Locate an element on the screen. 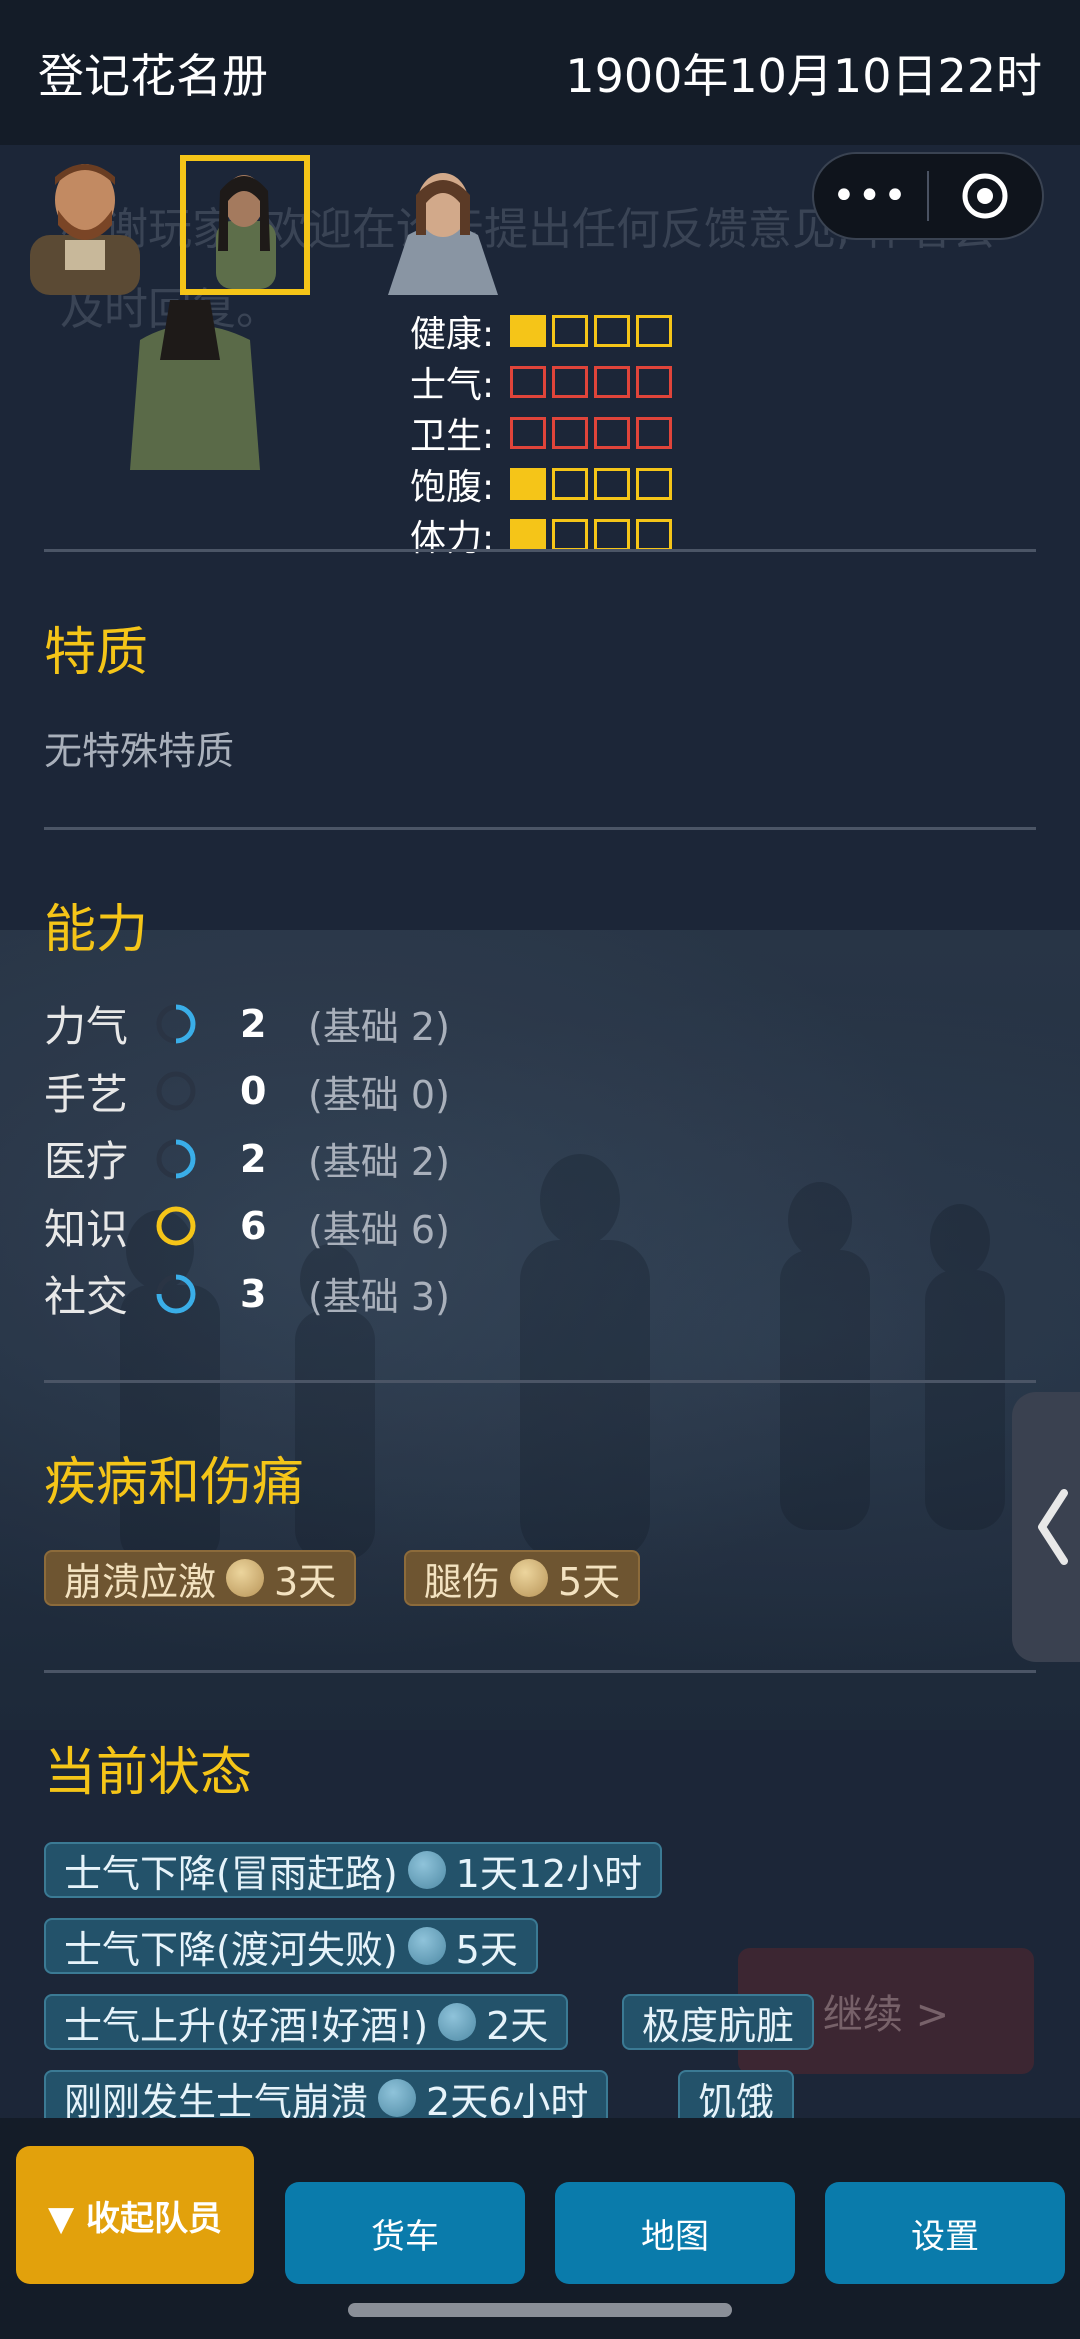 The image size is (1080, 2339). stat-stamina: 体力: is located at coordinates (541, 534).